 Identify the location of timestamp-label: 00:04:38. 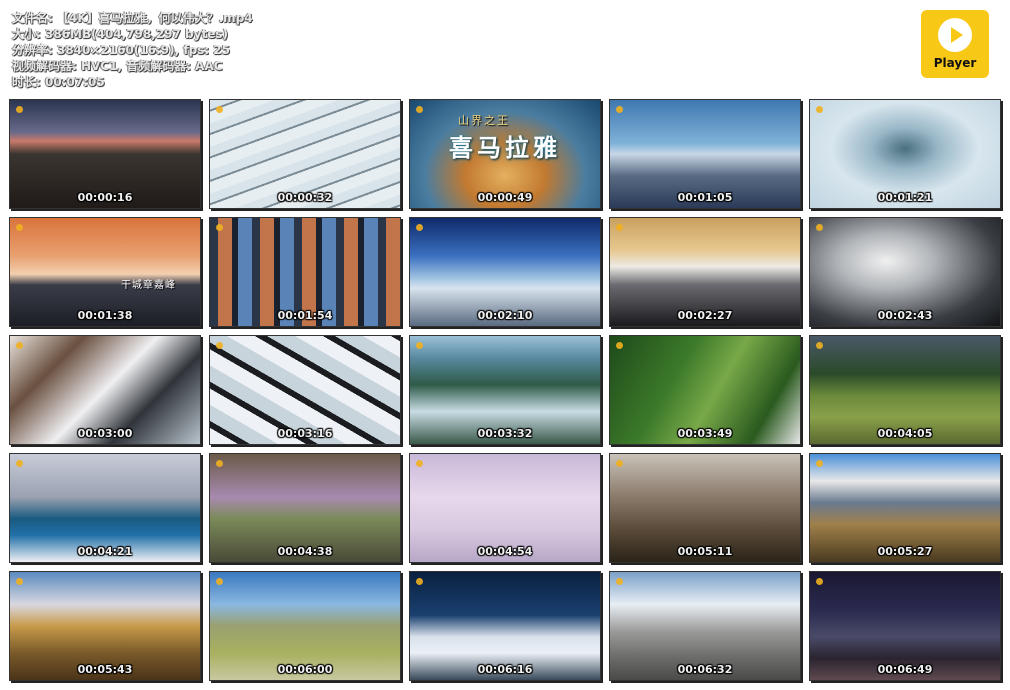
(305, 551).